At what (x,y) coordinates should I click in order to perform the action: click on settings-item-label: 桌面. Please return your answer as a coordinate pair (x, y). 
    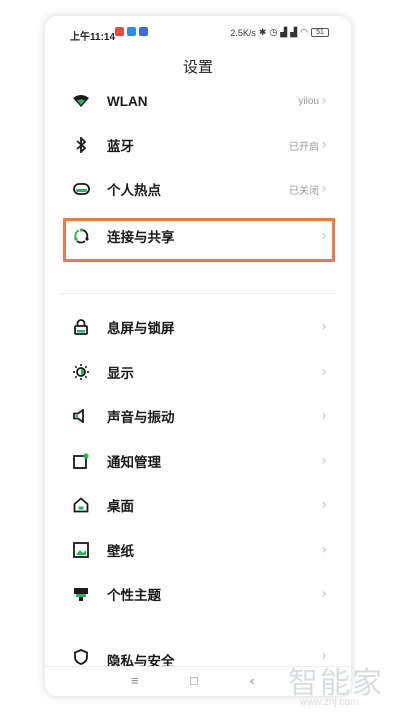
    Looking at the image, I should click on (120, 506).